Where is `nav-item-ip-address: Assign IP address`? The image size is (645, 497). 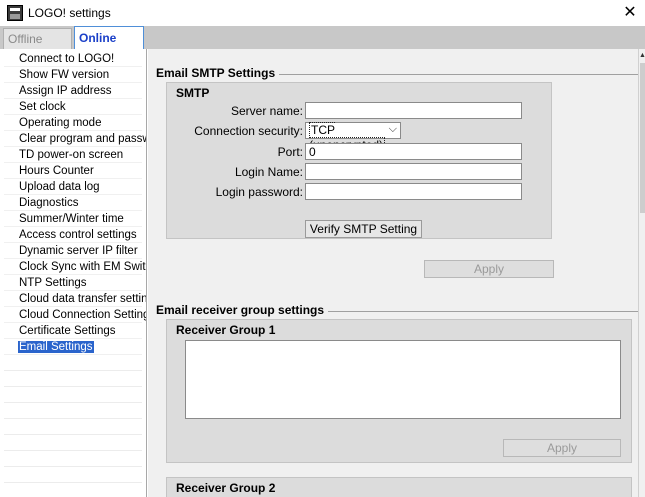
nav-item-ip-address: Assign IP address is located at coordinates (73, 91).